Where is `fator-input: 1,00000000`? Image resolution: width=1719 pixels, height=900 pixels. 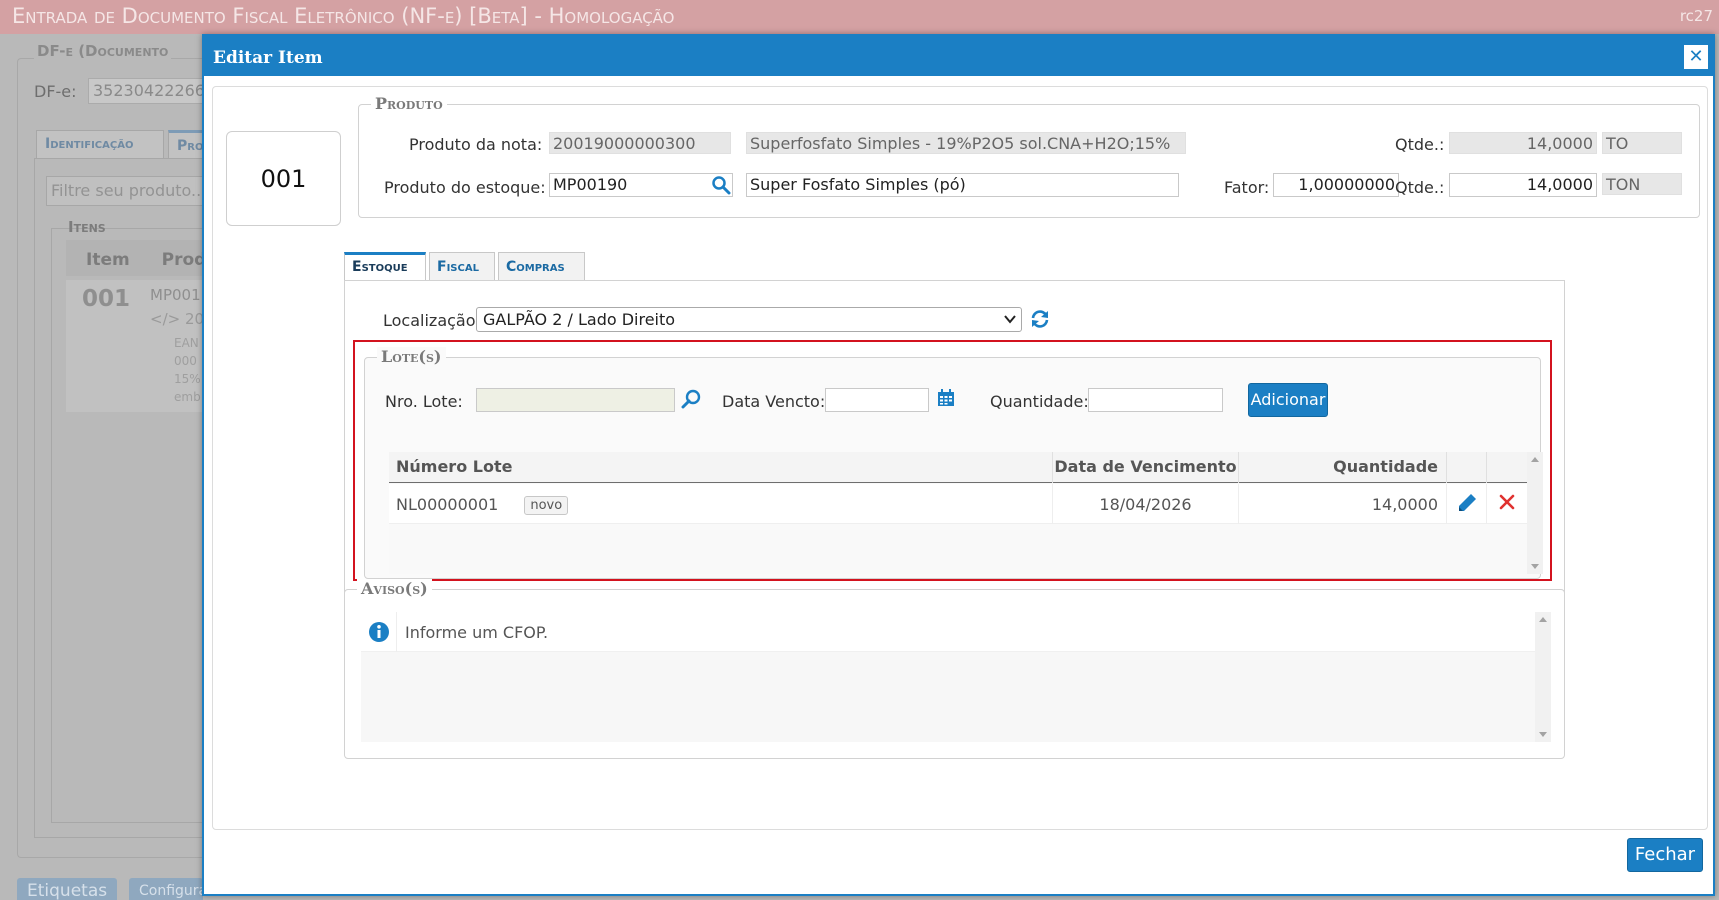
fator-input: 1,00000000 is located at coordinates (1336, 185).